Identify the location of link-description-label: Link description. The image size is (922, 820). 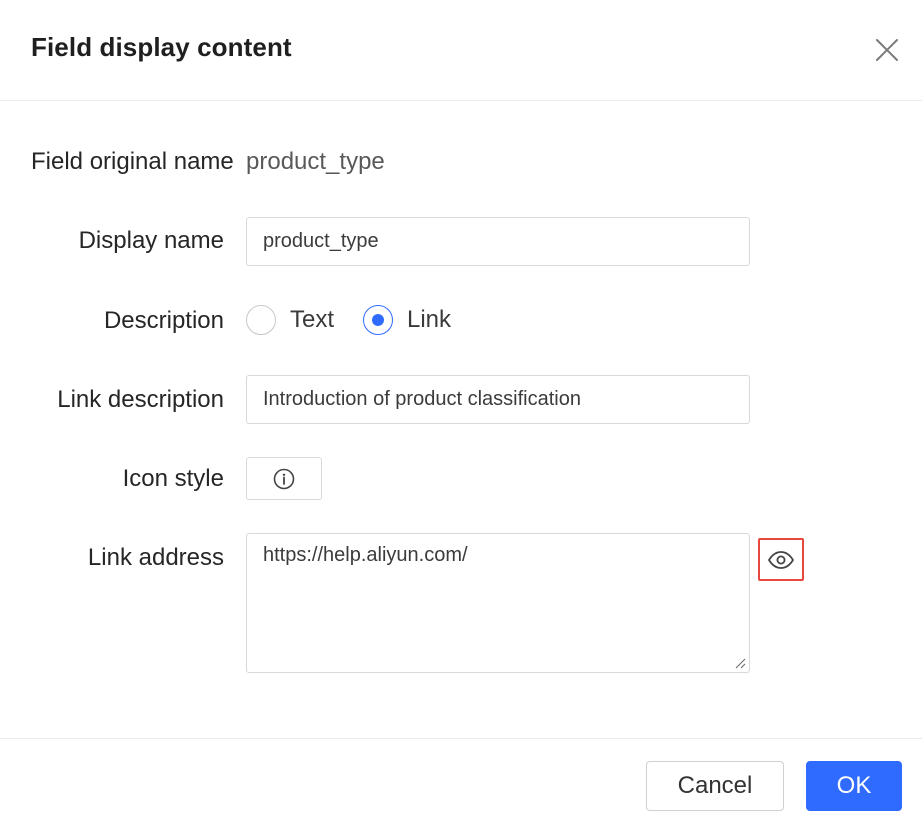
(140, 399).